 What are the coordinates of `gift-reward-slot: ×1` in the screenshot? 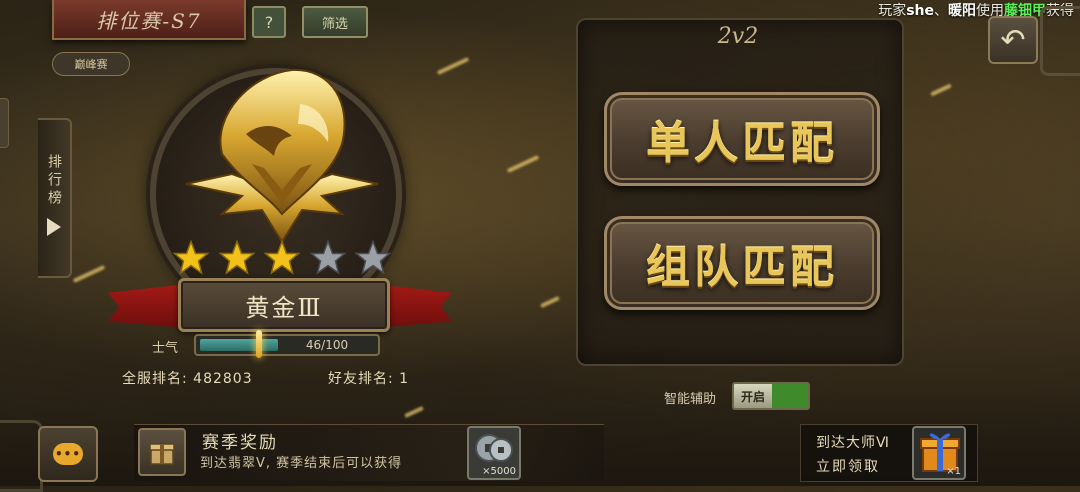 It's located at (939, 453).